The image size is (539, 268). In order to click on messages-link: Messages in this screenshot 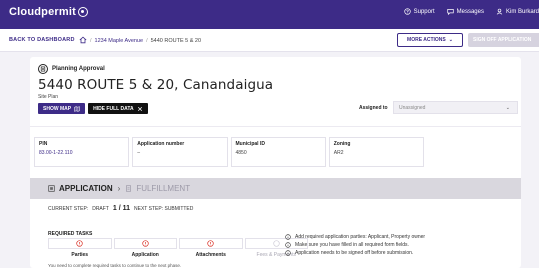, I will do `click(465, 11)`.